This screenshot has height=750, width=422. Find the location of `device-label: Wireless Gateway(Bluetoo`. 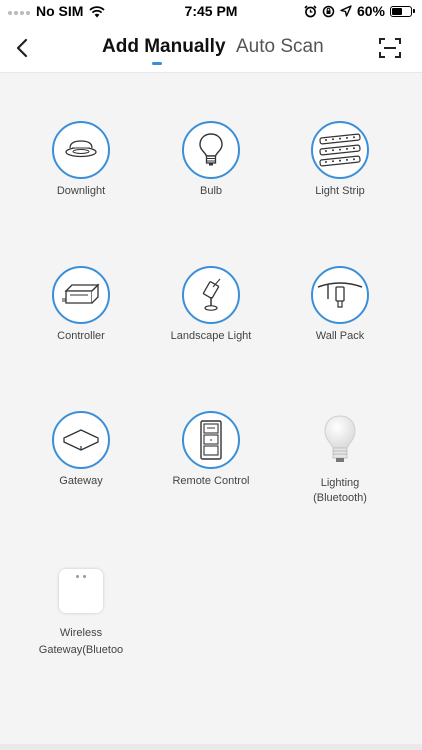

device-label: Wireless Gateway(Bluetoo is located at coordinates (81, 641).